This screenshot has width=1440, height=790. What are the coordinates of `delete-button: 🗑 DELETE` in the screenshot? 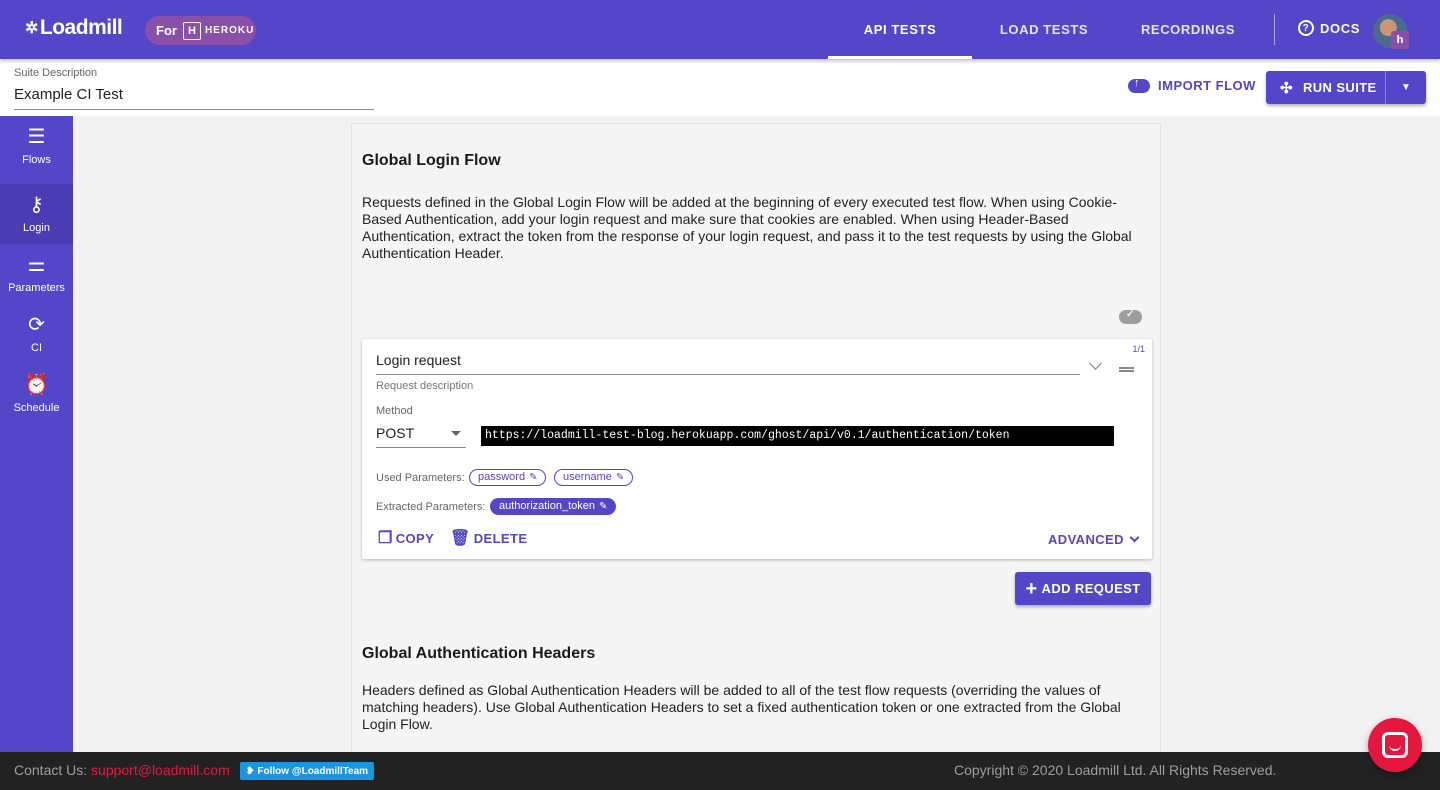 It's located at (488, 538).